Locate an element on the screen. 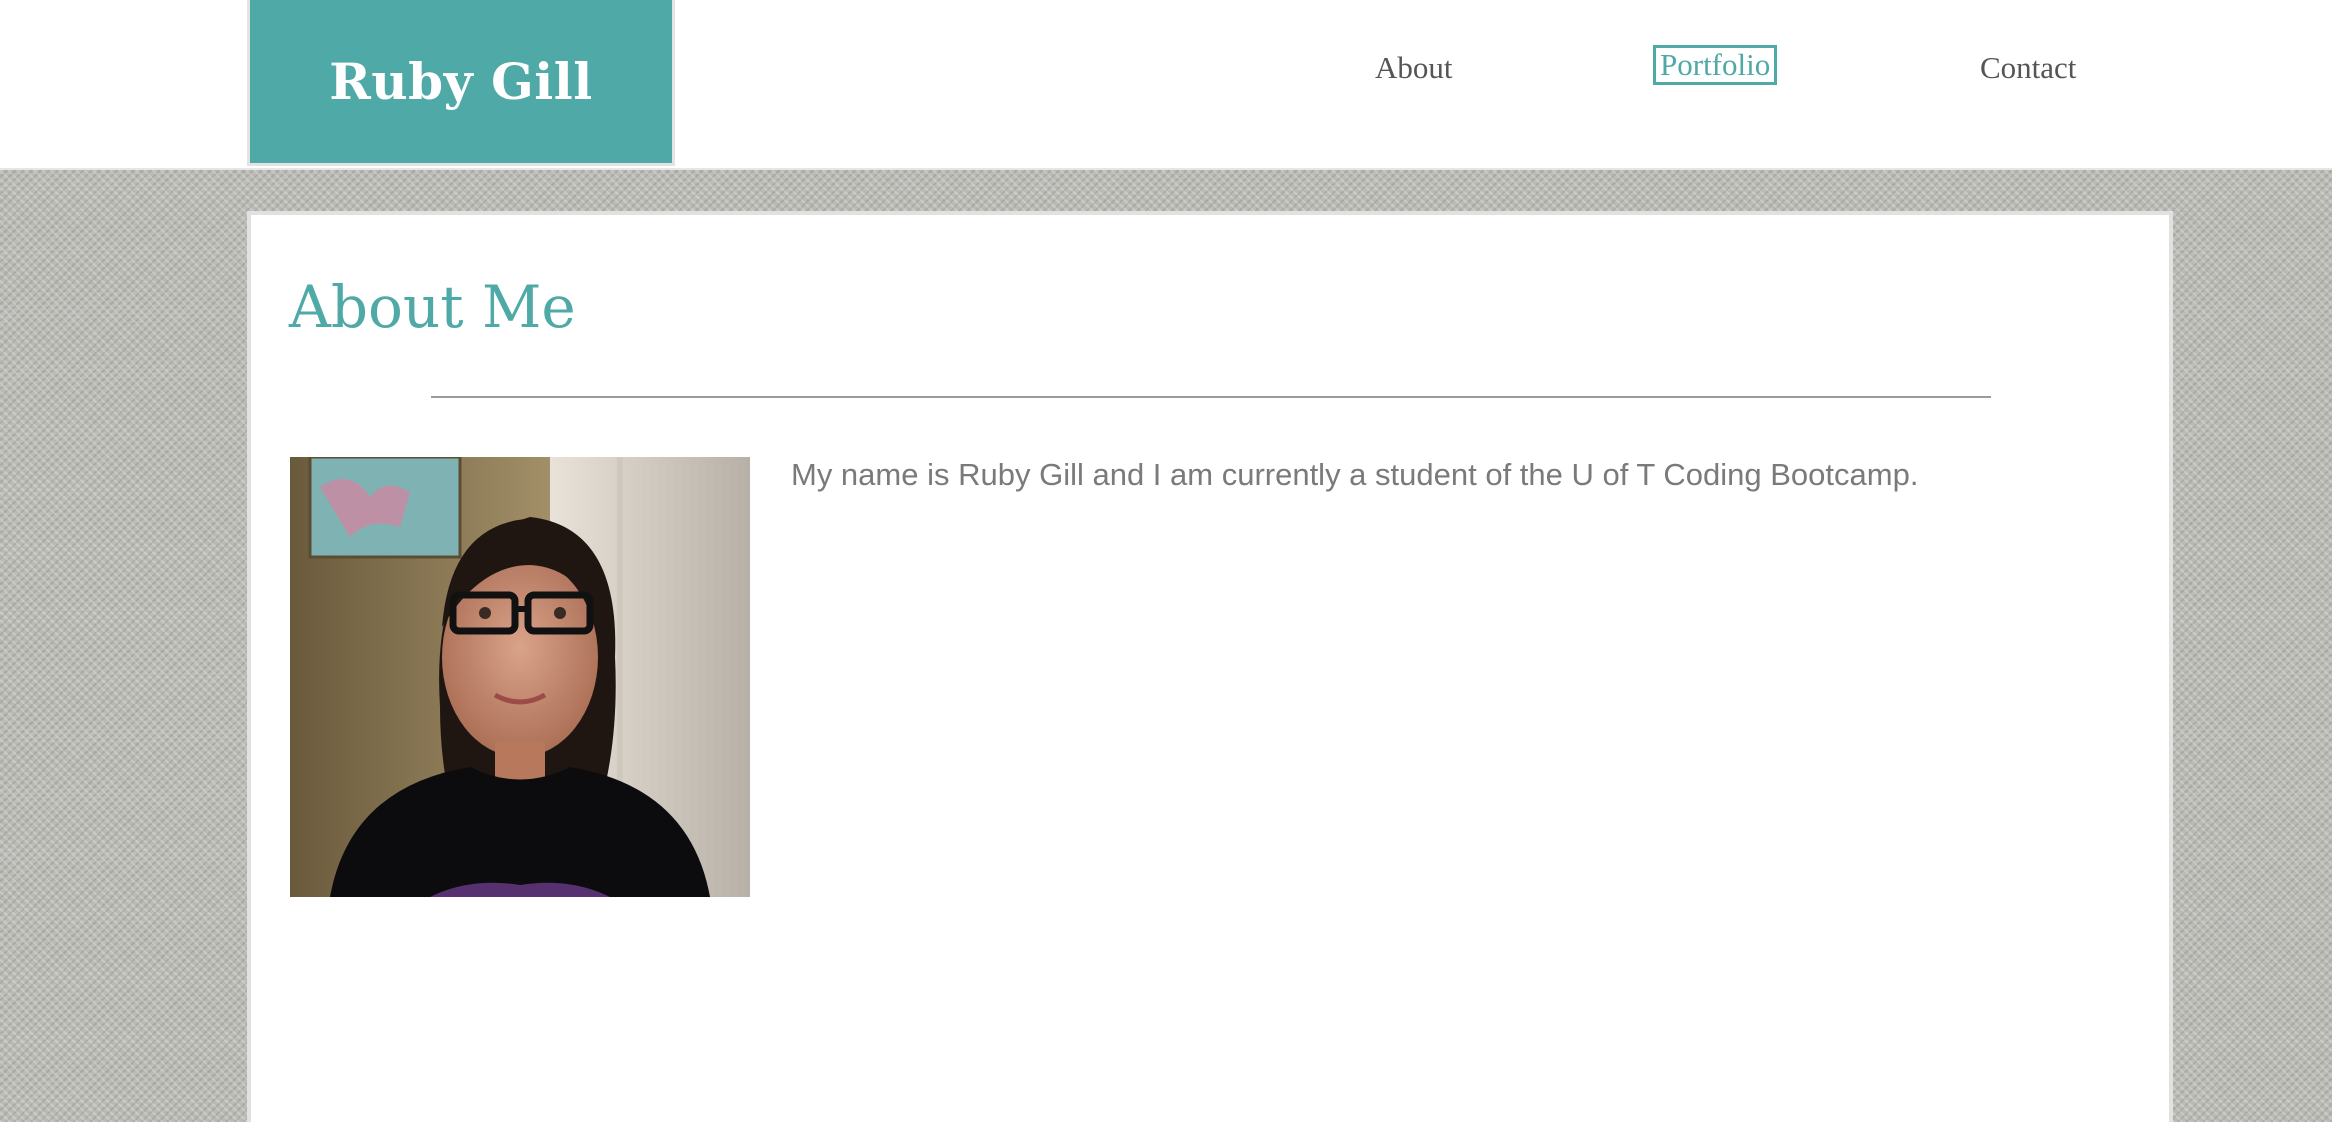 The width and height of the screenshot is (2332, 1122). profile-photo is located at coordinates (520, 677).